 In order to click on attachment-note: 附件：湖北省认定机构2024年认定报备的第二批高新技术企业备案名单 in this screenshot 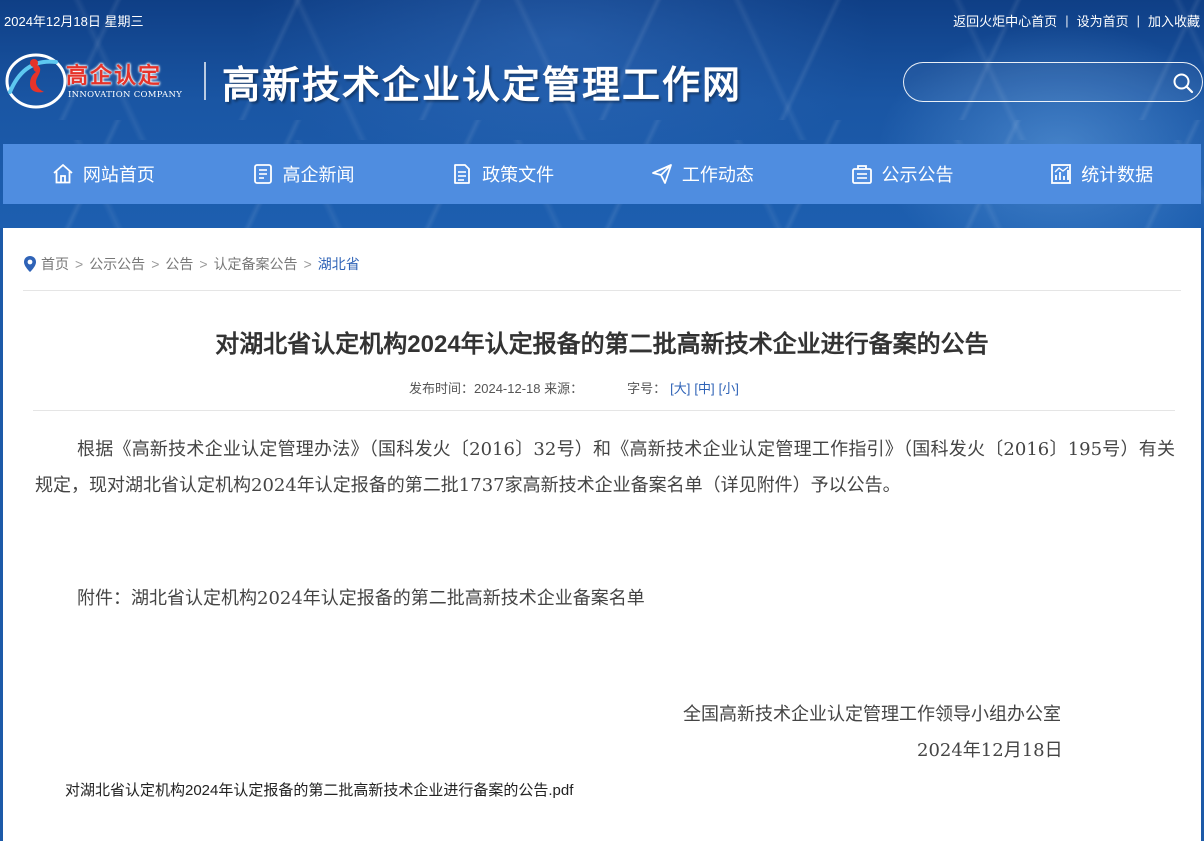, I will do `click(361, 598)`.